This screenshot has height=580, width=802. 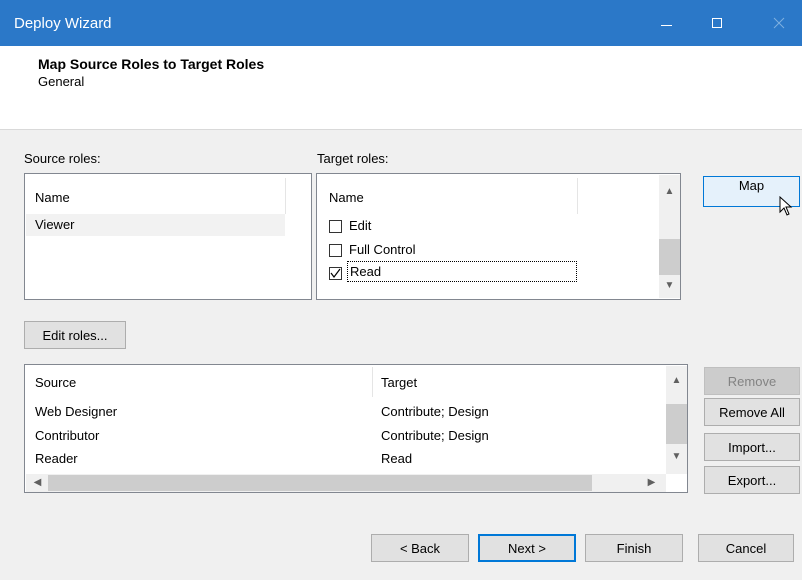 What do you see at coordinates (335, 226) in the screenshot?
I see `target-role-edit-checkbox` at bounding box center [335, 226].